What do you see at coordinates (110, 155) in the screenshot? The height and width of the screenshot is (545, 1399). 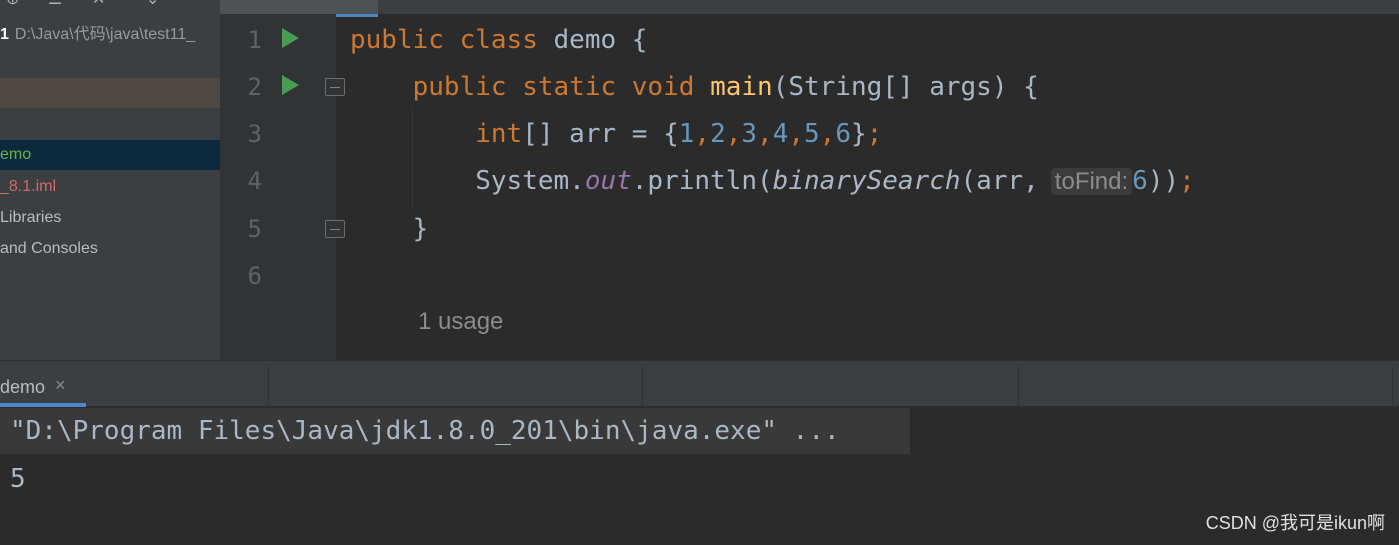 I see `tree-item-demo: emo` at bounding box center [110, 155].